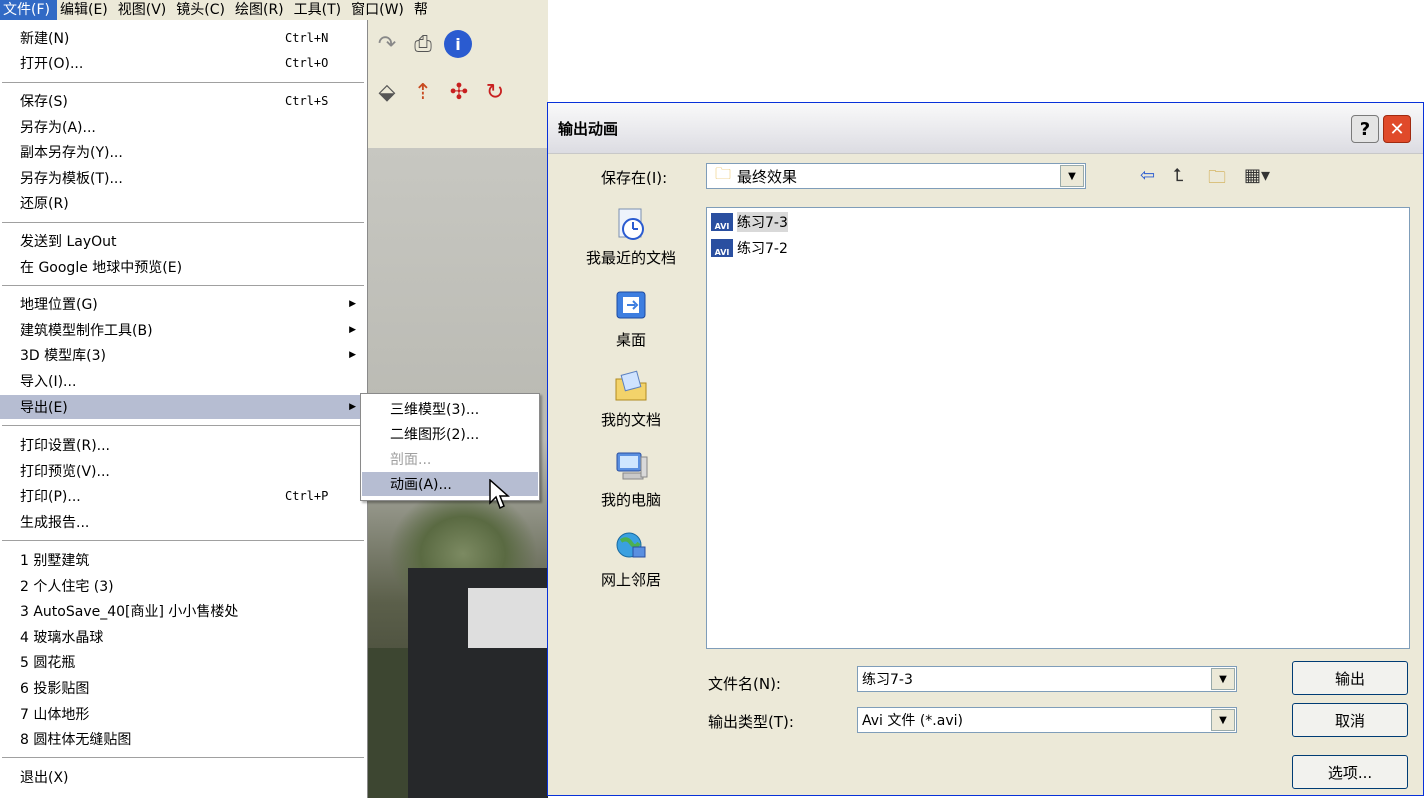 Image resolution: width=1425 pixels, height=798 pixels. Describe the element at coordinates (495, 92) in the screenshot. I see `rotate-icon: ↻` at that location.